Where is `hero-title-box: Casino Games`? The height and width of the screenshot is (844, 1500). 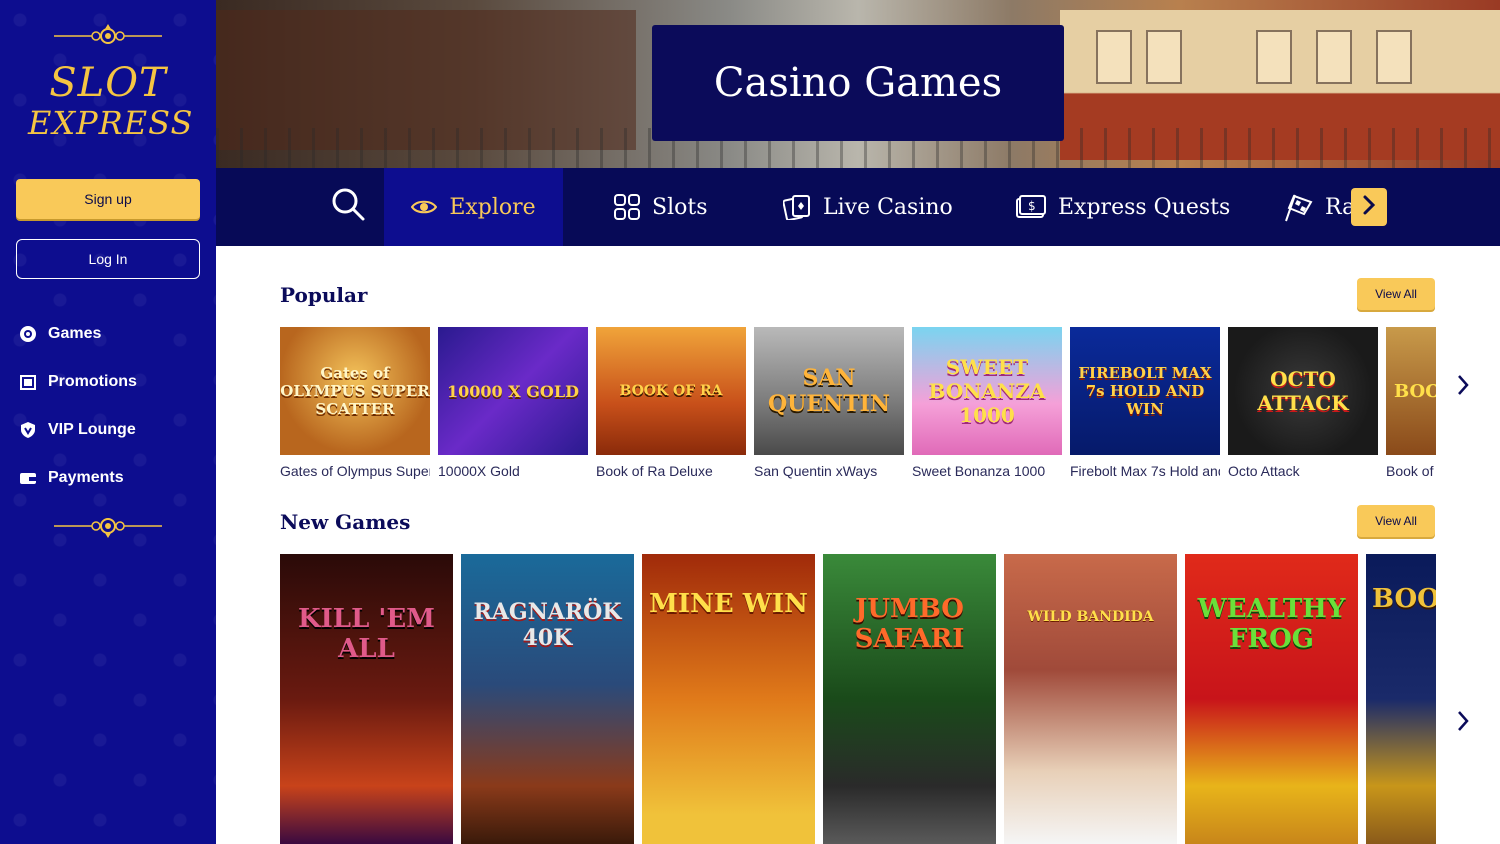
hero-title-box: Casino Games is located at coordinates (858, 83).